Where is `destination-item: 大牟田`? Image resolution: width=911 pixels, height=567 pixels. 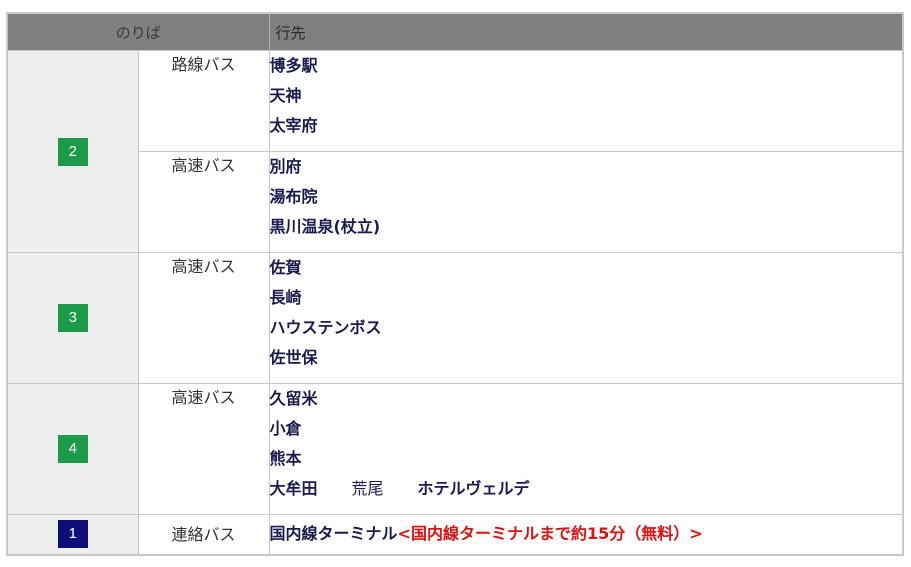
destination-item: 大牟田 is located at coordinates (293, 488).